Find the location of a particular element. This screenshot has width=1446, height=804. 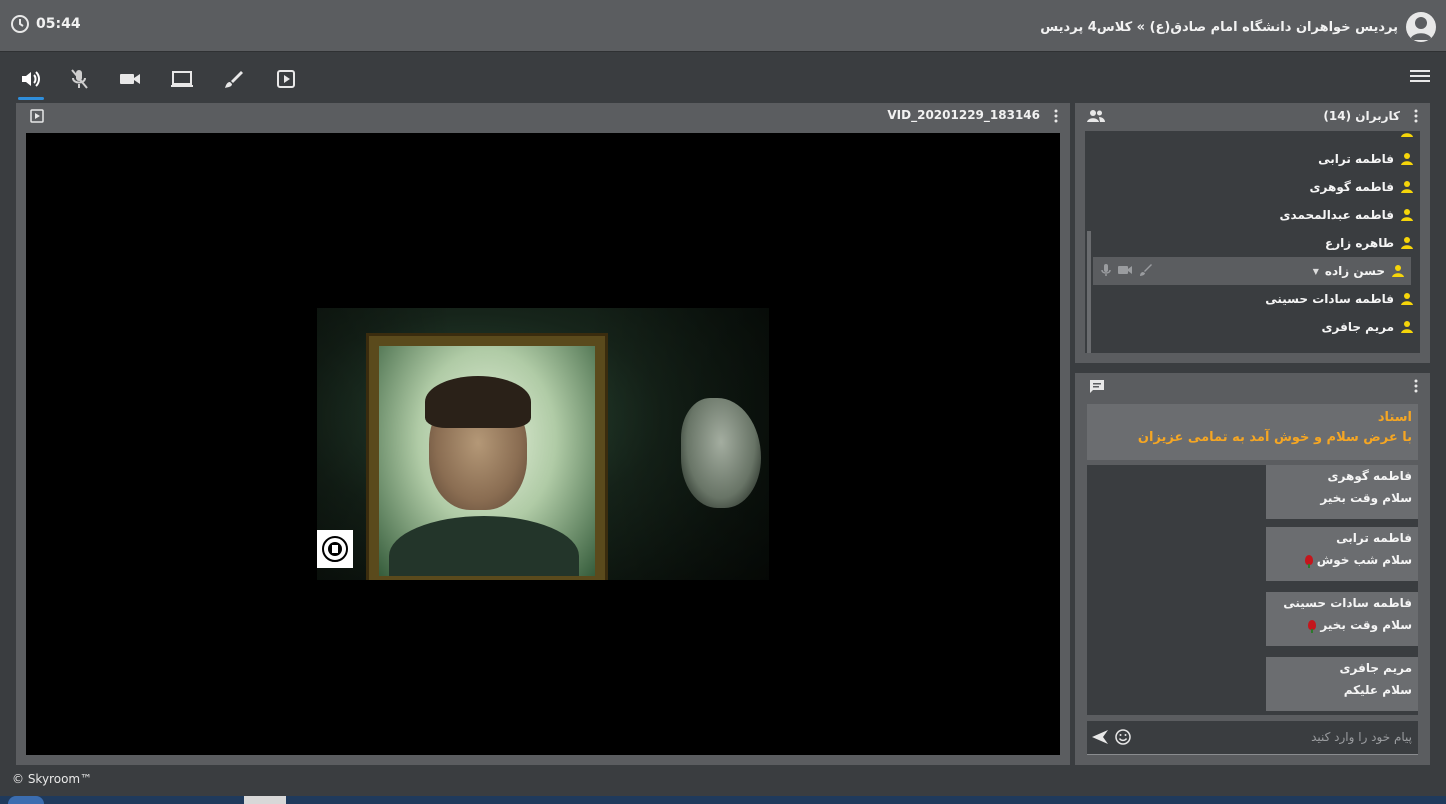

video-title: VID_20201229_183146 is located at coordinates (963, 115).